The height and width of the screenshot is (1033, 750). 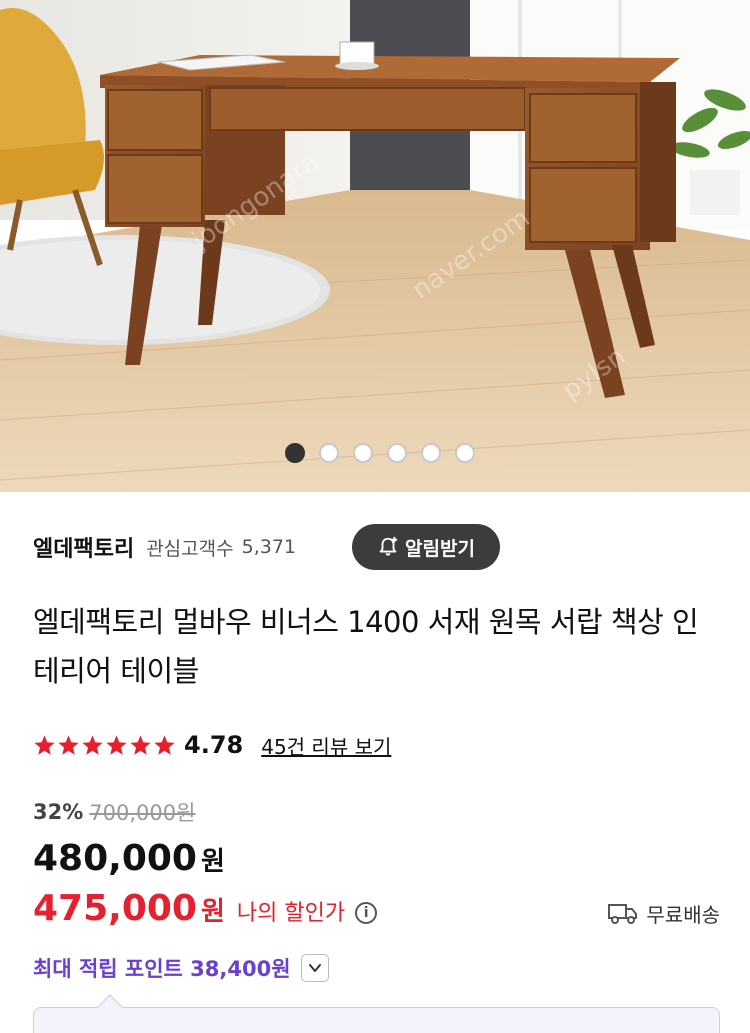 I want to click on sale-price-number: 480,000, so click(x=115, y=858).